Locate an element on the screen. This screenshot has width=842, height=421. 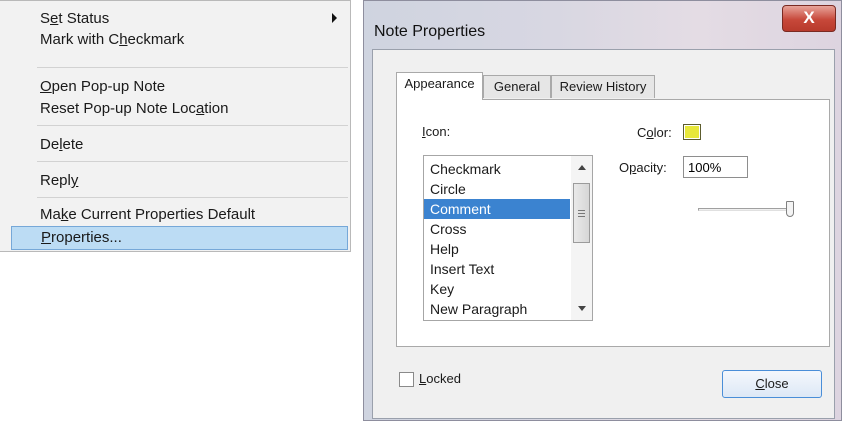
list-item-selected: Comment is located at coordinates (497, 209).